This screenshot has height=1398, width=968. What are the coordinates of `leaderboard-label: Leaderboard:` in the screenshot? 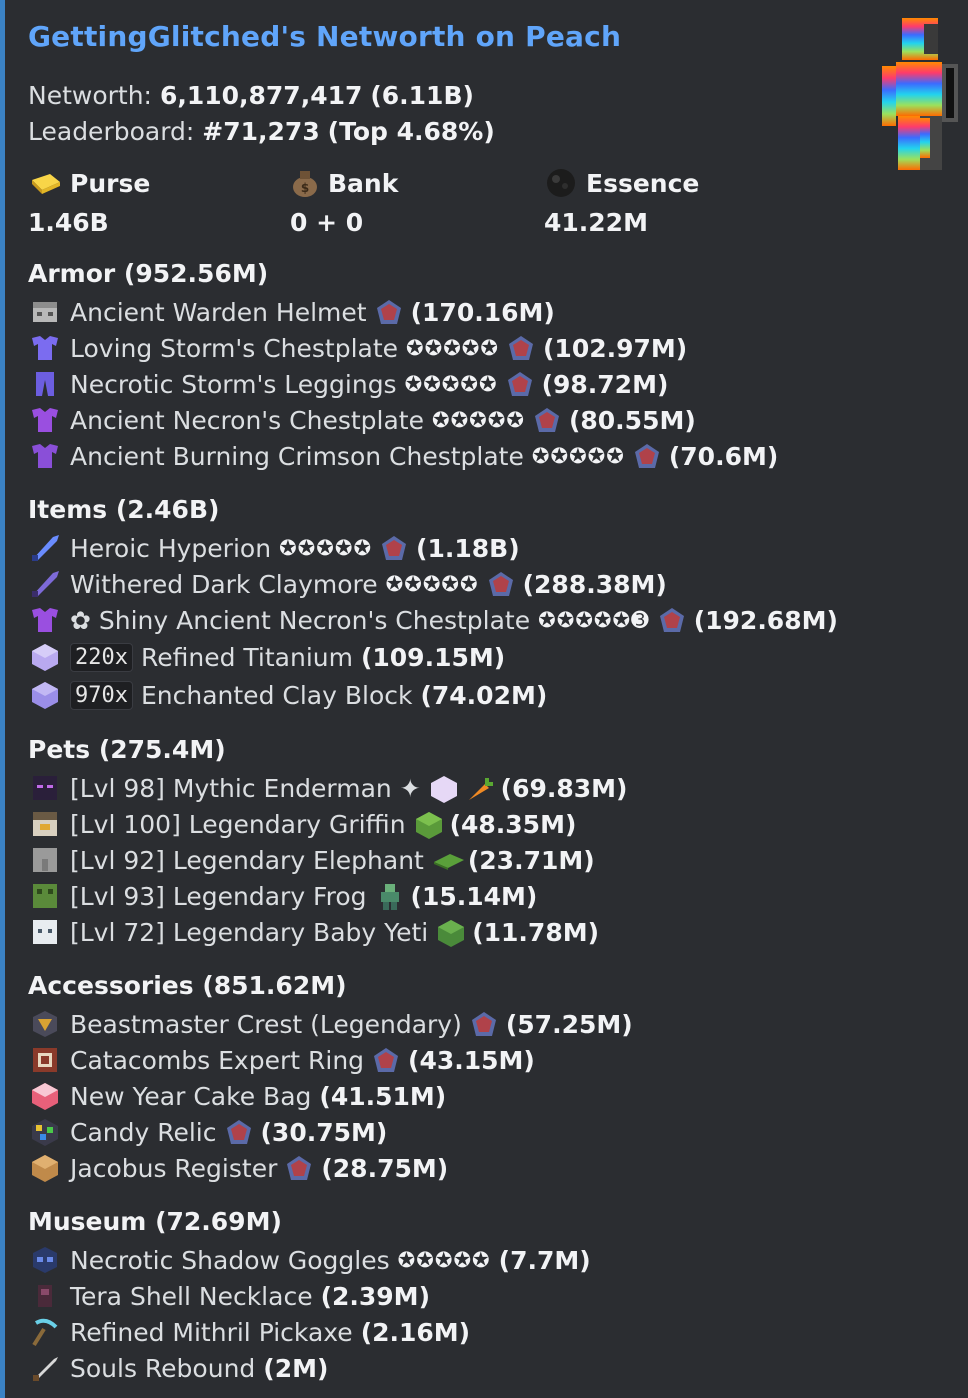 It's located at (111, 131).